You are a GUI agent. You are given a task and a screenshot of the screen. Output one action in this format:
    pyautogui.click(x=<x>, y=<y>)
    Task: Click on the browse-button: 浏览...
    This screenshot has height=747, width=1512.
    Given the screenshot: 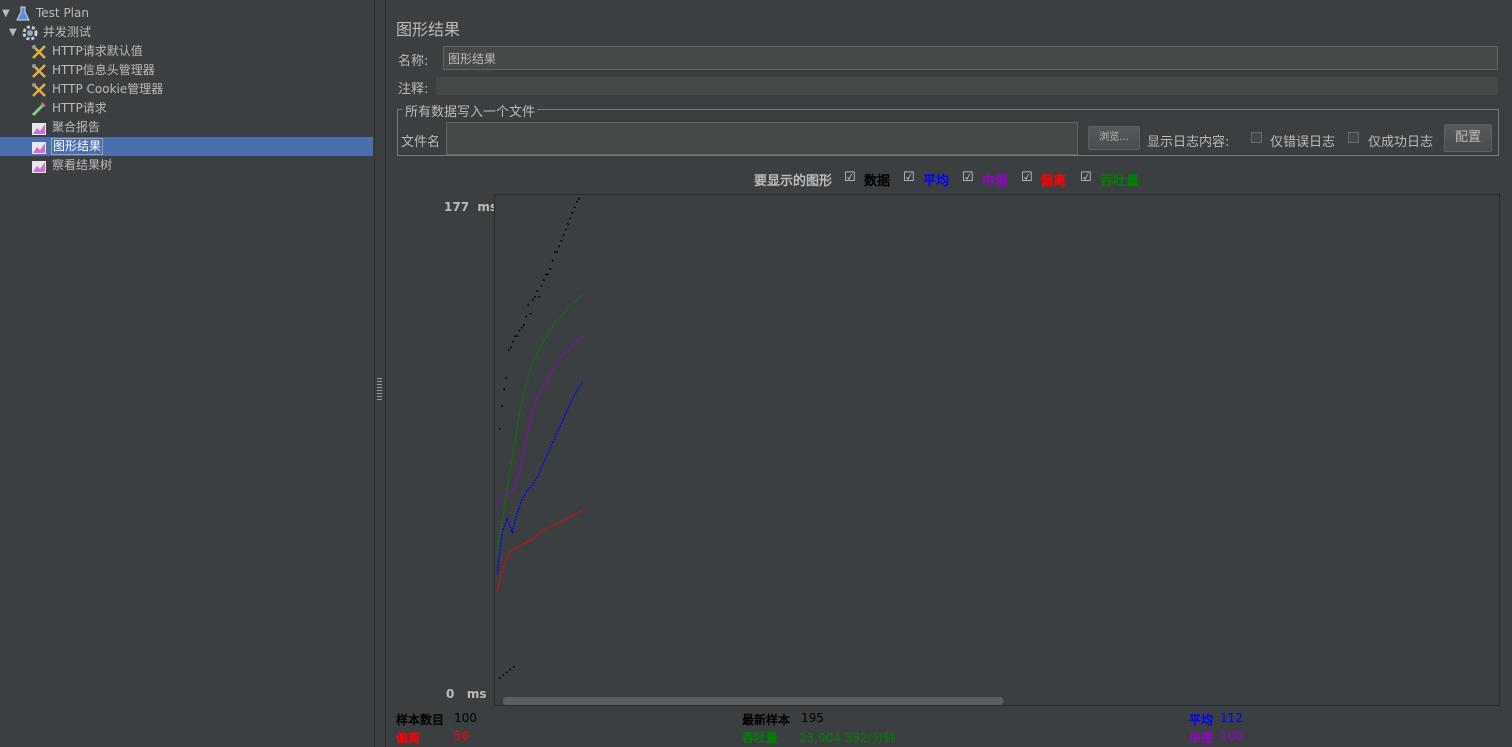 What is the action you would take?
    pyautogui.click(x=1114, y=138)
    